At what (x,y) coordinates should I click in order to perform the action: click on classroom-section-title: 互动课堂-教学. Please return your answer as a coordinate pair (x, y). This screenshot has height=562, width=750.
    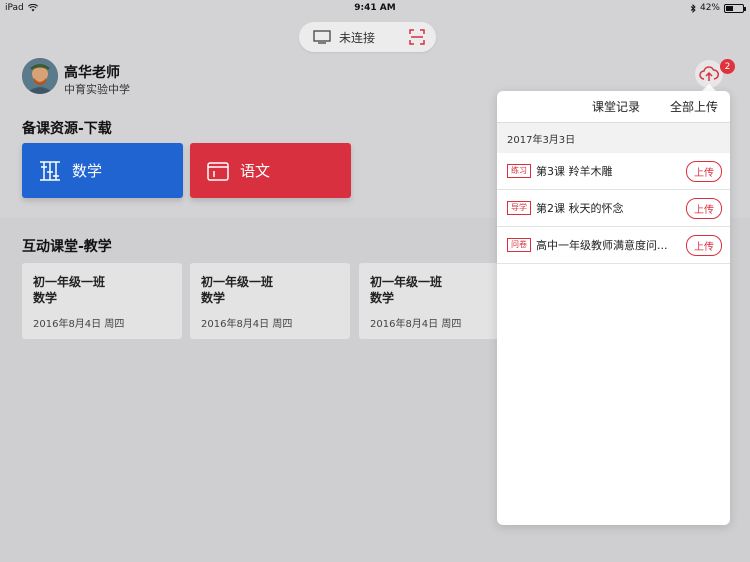
    Looking at the image, I should click on (67, 247).